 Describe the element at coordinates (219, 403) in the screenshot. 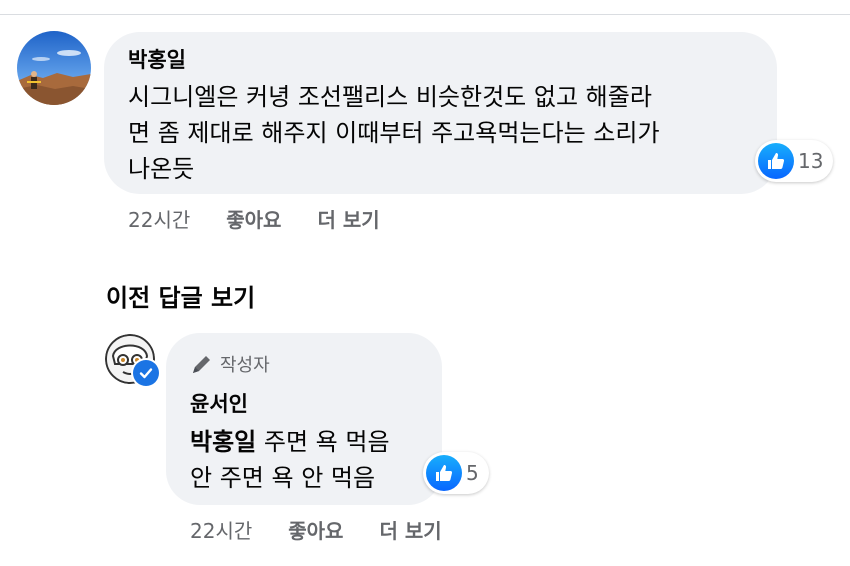

I see `reply-author: 윤서인` at that location.